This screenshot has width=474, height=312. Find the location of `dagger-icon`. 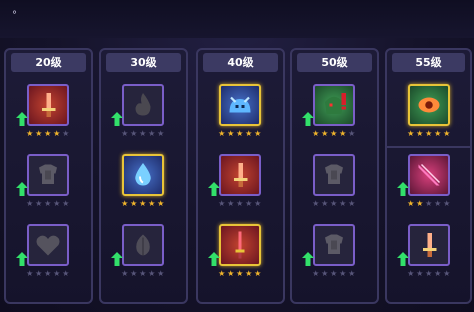

dagger-icon is located at coordinates (240, 245).